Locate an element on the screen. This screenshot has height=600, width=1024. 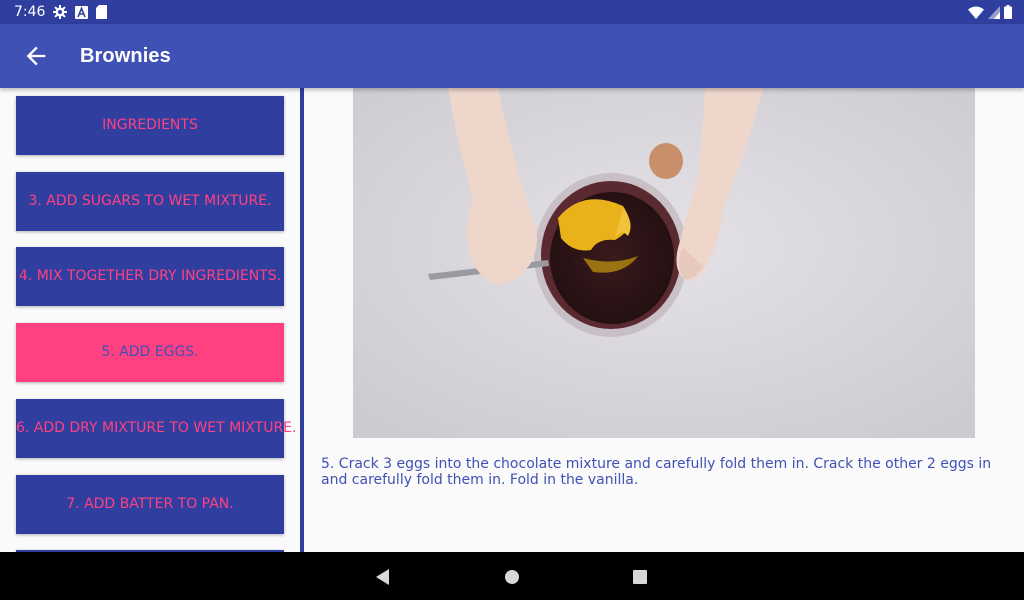
signal-icon is located at coordinates (994, 12).